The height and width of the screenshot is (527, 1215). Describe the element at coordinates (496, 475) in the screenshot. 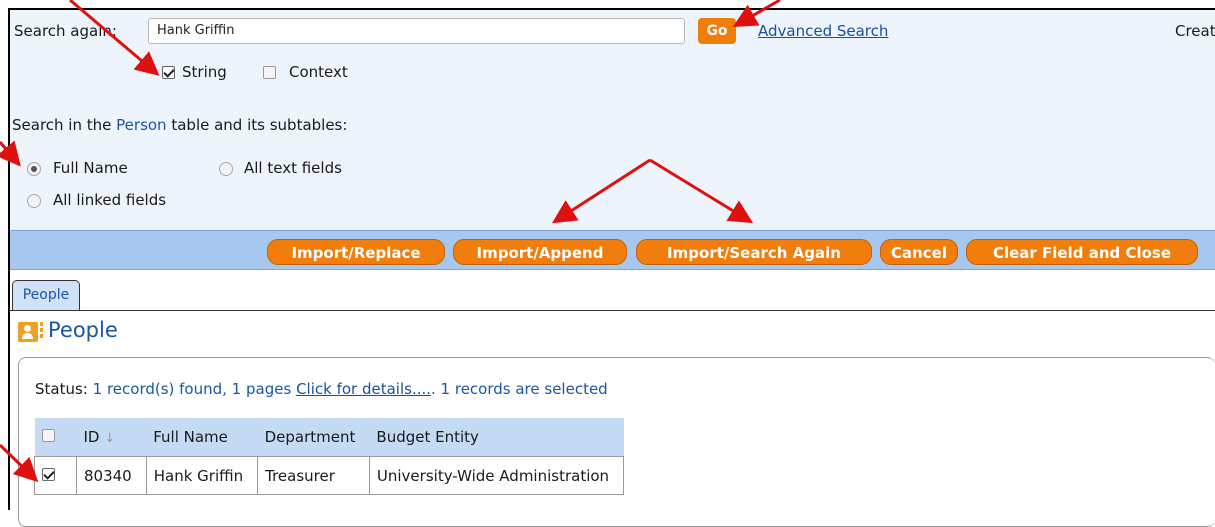

I see `cell-budget-entity: University-Wide Administration` at that location.